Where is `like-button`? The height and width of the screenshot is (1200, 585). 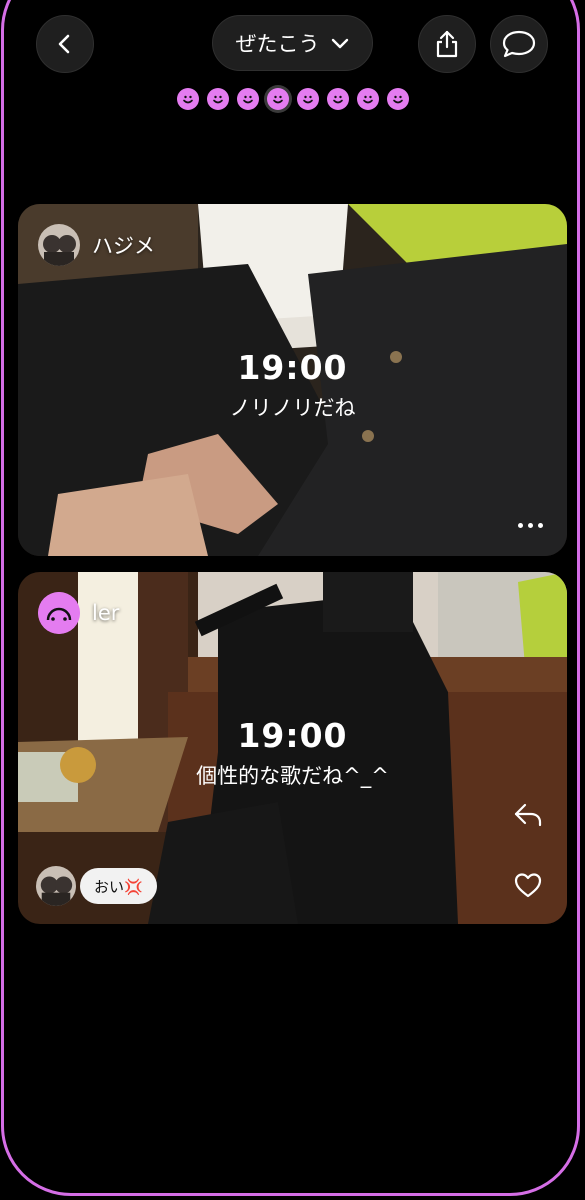 like-button is located at coordinates (528, 885).